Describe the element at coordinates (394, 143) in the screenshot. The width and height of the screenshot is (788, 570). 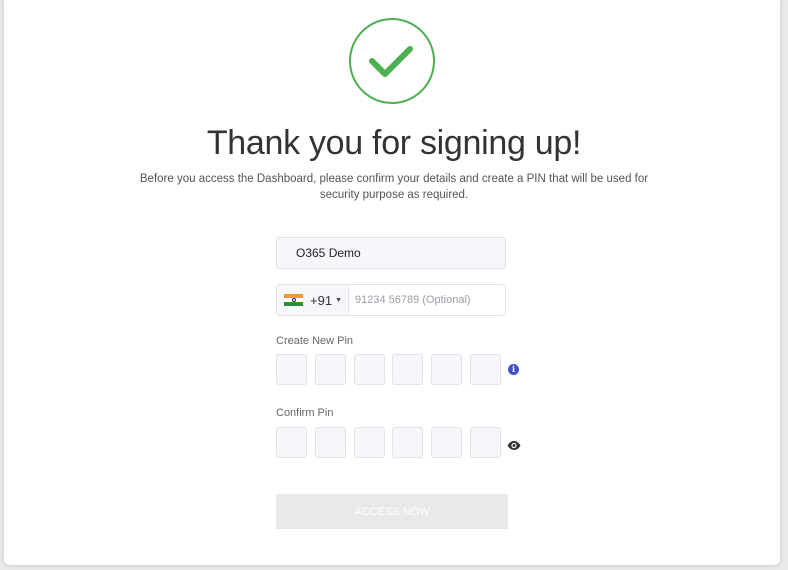
I see `page-title: Thank you for signing up!` at that location.